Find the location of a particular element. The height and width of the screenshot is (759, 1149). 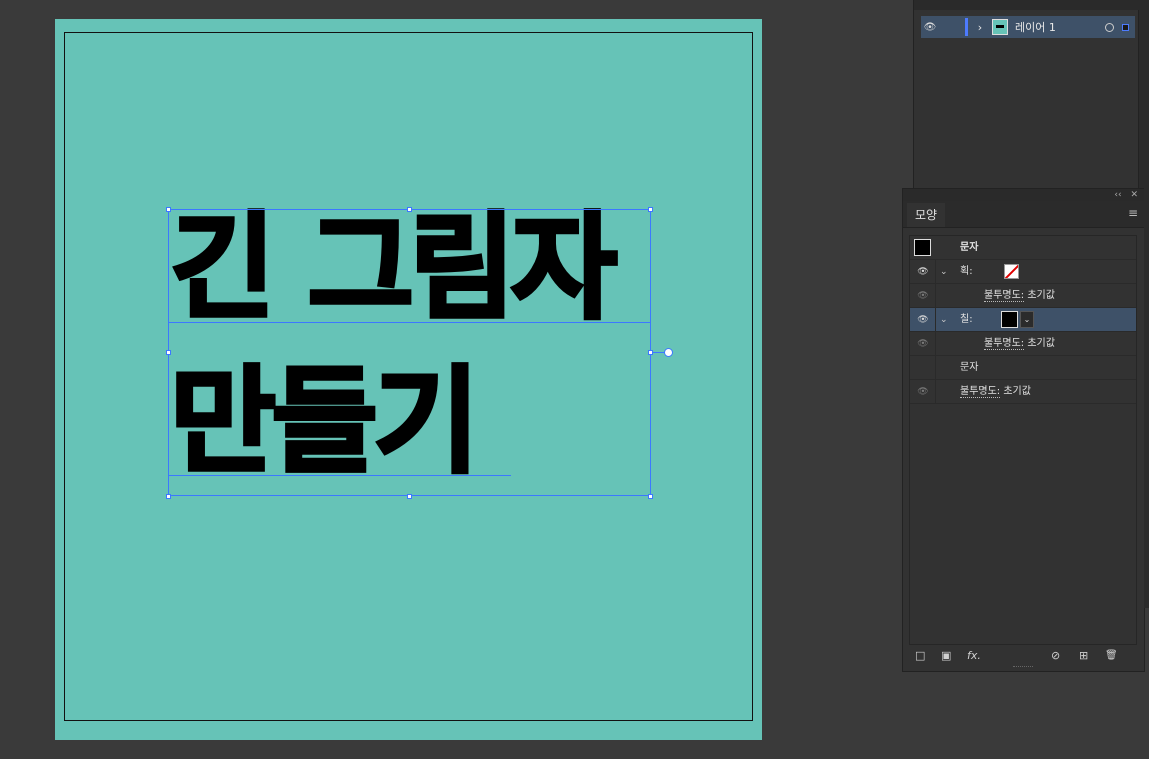

stroke-label: 획: is located at coordinates (966, 271).